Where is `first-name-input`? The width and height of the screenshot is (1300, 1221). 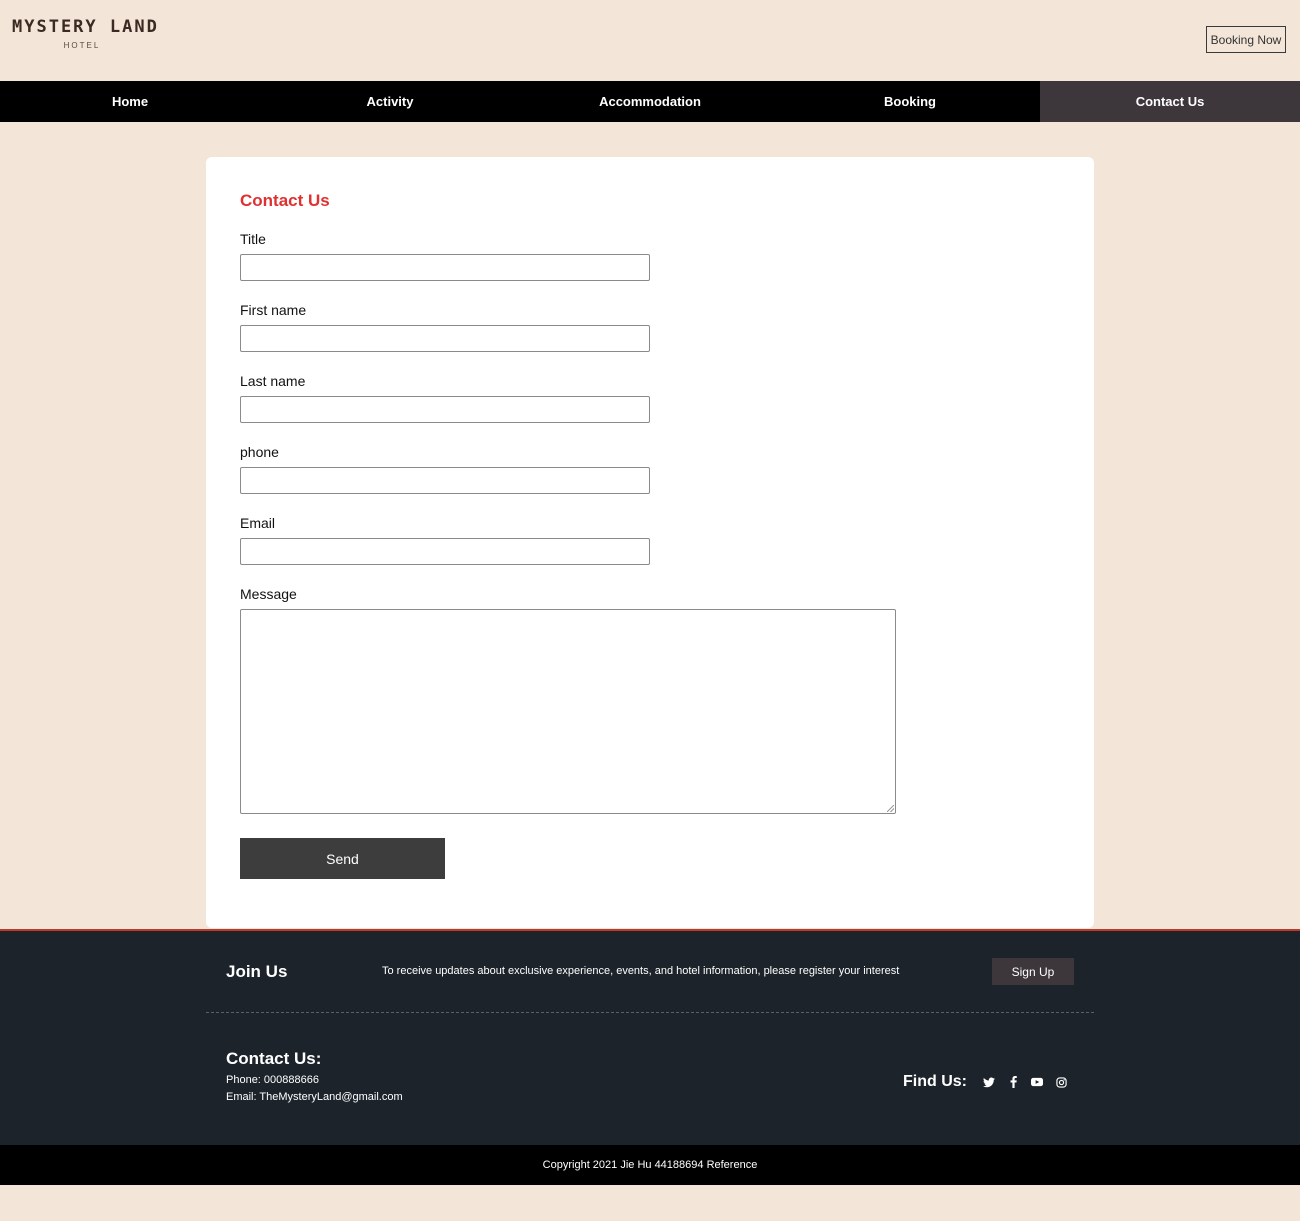
first-name-input is located at coordinates (445, 338).